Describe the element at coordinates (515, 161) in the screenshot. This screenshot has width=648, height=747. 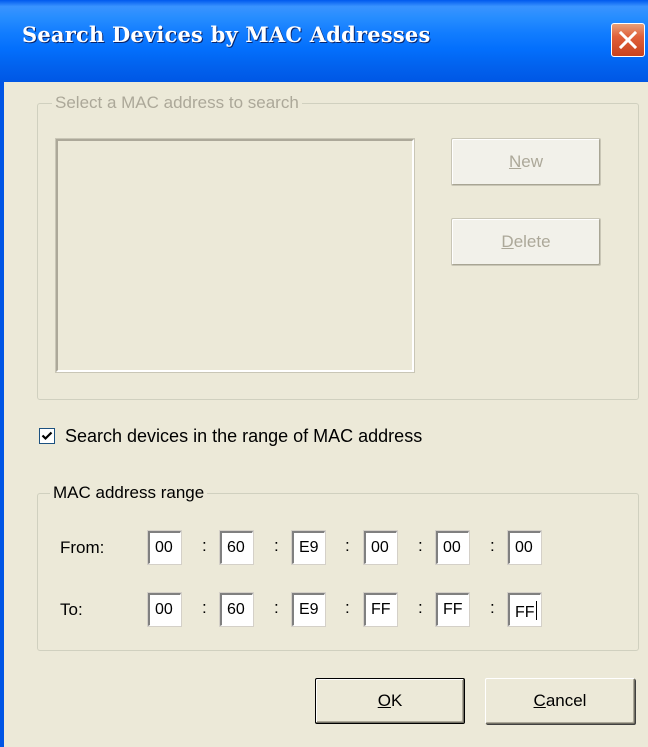
I see `new-button-mnemonic: N` at that location.